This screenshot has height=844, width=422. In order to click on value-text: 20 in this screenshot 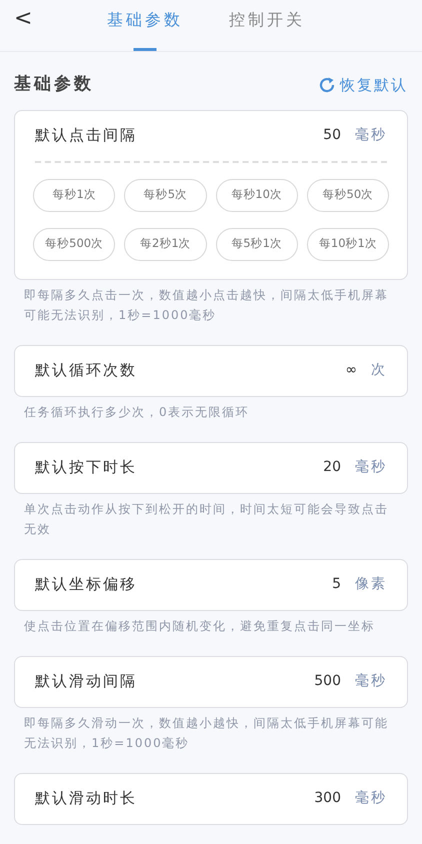, I will do `click(332, 467)`.